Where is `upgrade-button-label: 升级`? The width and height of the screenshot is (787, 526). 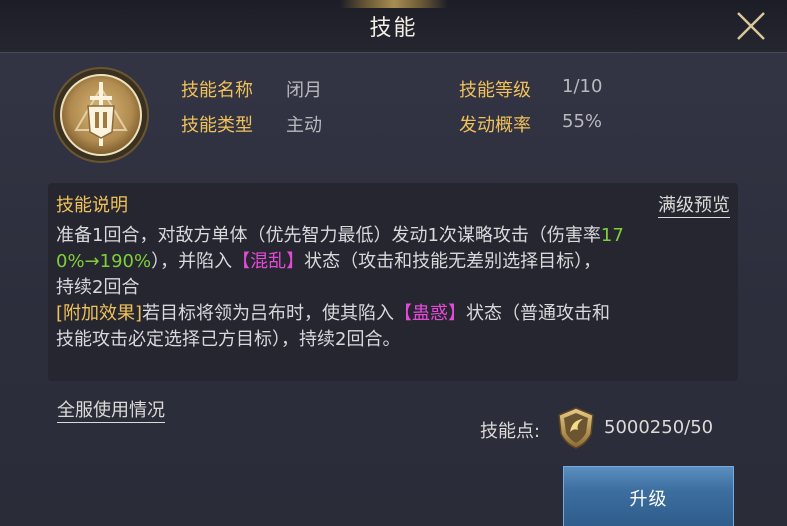
upgrade-button-label: 升级 is located at coordinates (648, 499).